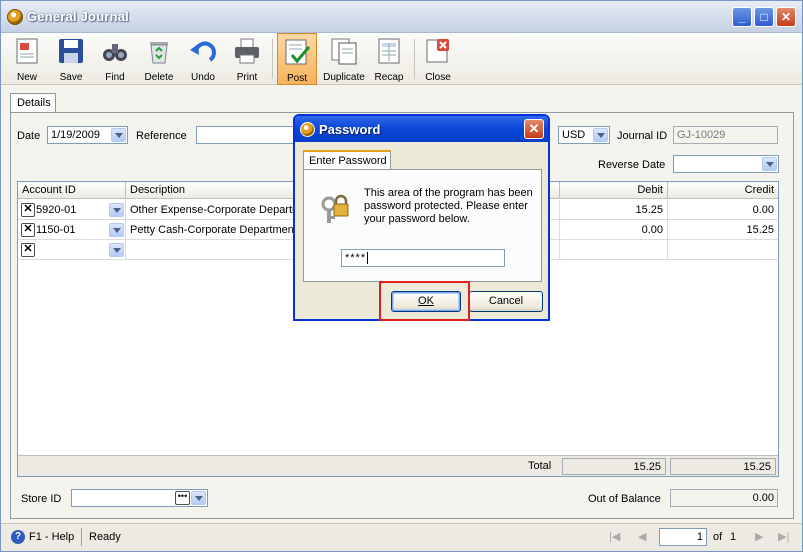  What do you see at coordinates (139, 498) in the screenshot?
I see `store-id-field: •••` at bounding box center [139, 498].